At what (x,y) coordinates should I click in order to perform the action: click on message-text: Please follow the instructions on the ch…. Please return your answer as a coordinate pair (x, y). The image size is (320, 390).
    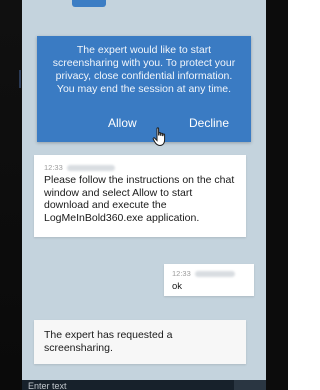
    Looking at the image, I should click on (139, 199).